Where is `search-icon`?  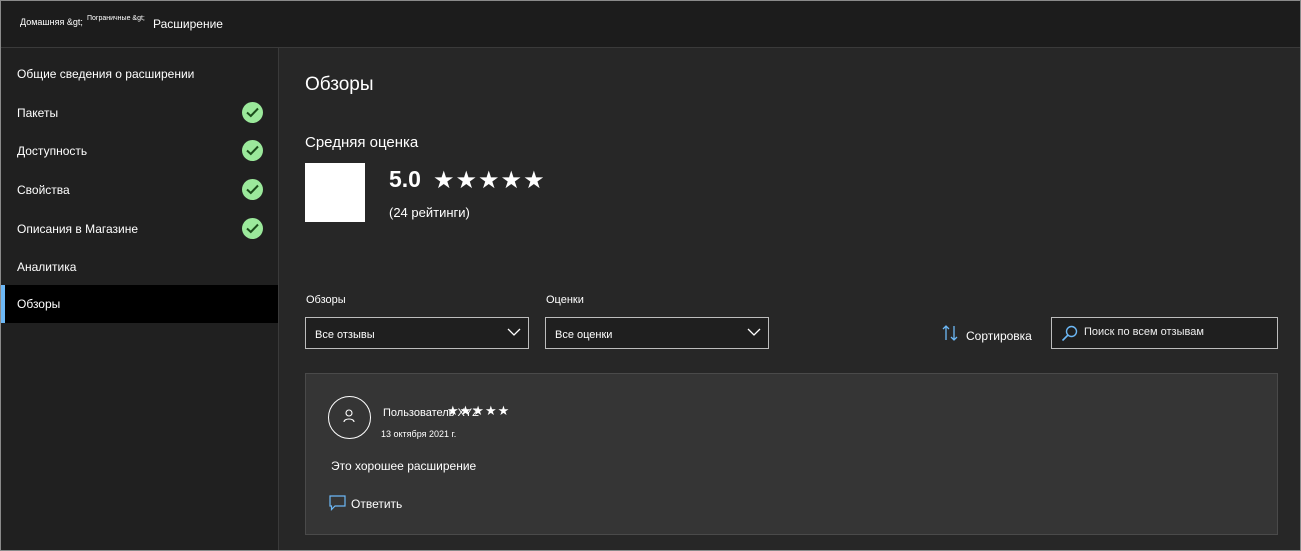
search-icon is located at coordinates (1069, 333).